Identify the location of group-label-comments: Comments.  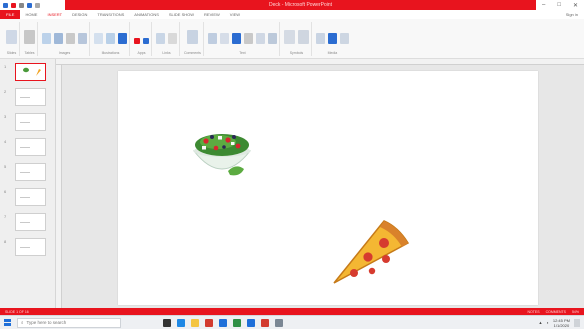
(192, 53).